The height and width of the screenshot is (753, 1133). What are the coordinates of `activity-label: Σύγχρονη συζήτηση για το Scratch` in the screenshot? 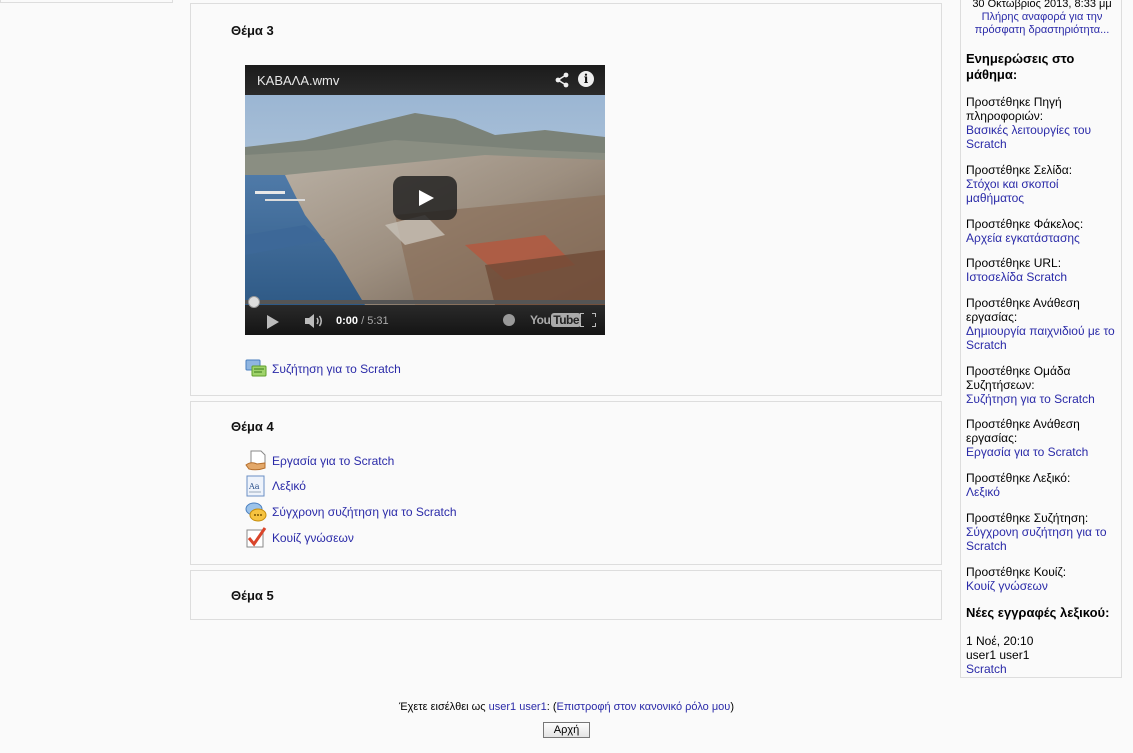 It's located at (364, 512).